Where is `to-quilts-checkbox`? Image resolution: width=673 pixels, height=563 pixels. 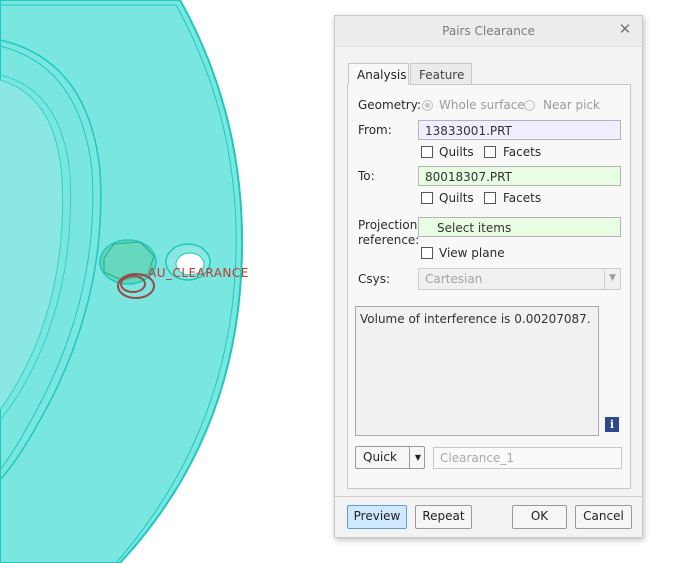
to-quilts-checkbox is located at coordinates (427, 198).